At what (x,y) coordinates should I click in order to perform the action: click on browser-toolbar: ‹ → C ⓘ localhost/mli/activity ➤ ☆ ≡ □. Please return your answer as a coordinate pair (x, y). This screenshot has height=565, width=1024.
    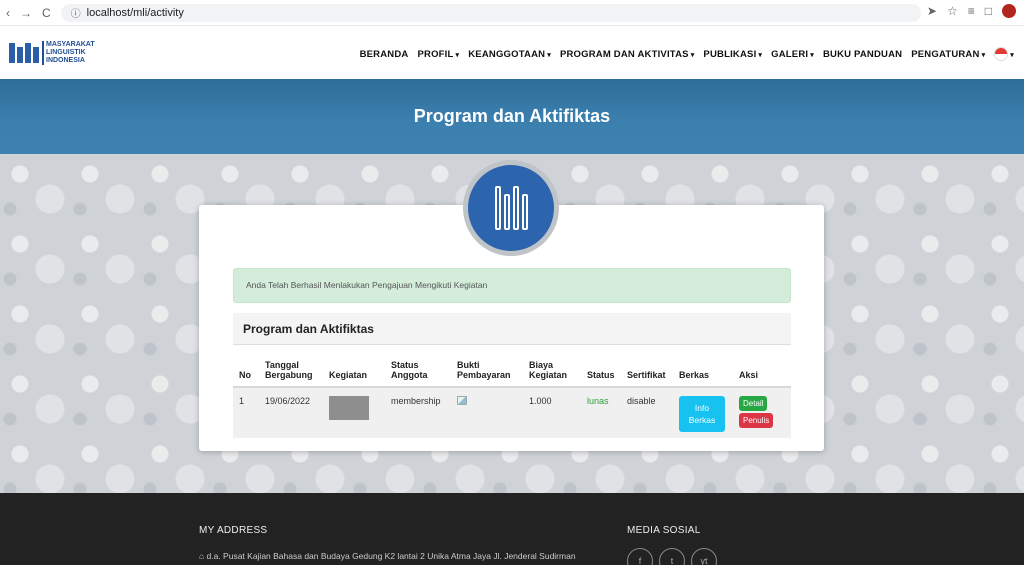
    Looking at the image, I should click on (512, 13).